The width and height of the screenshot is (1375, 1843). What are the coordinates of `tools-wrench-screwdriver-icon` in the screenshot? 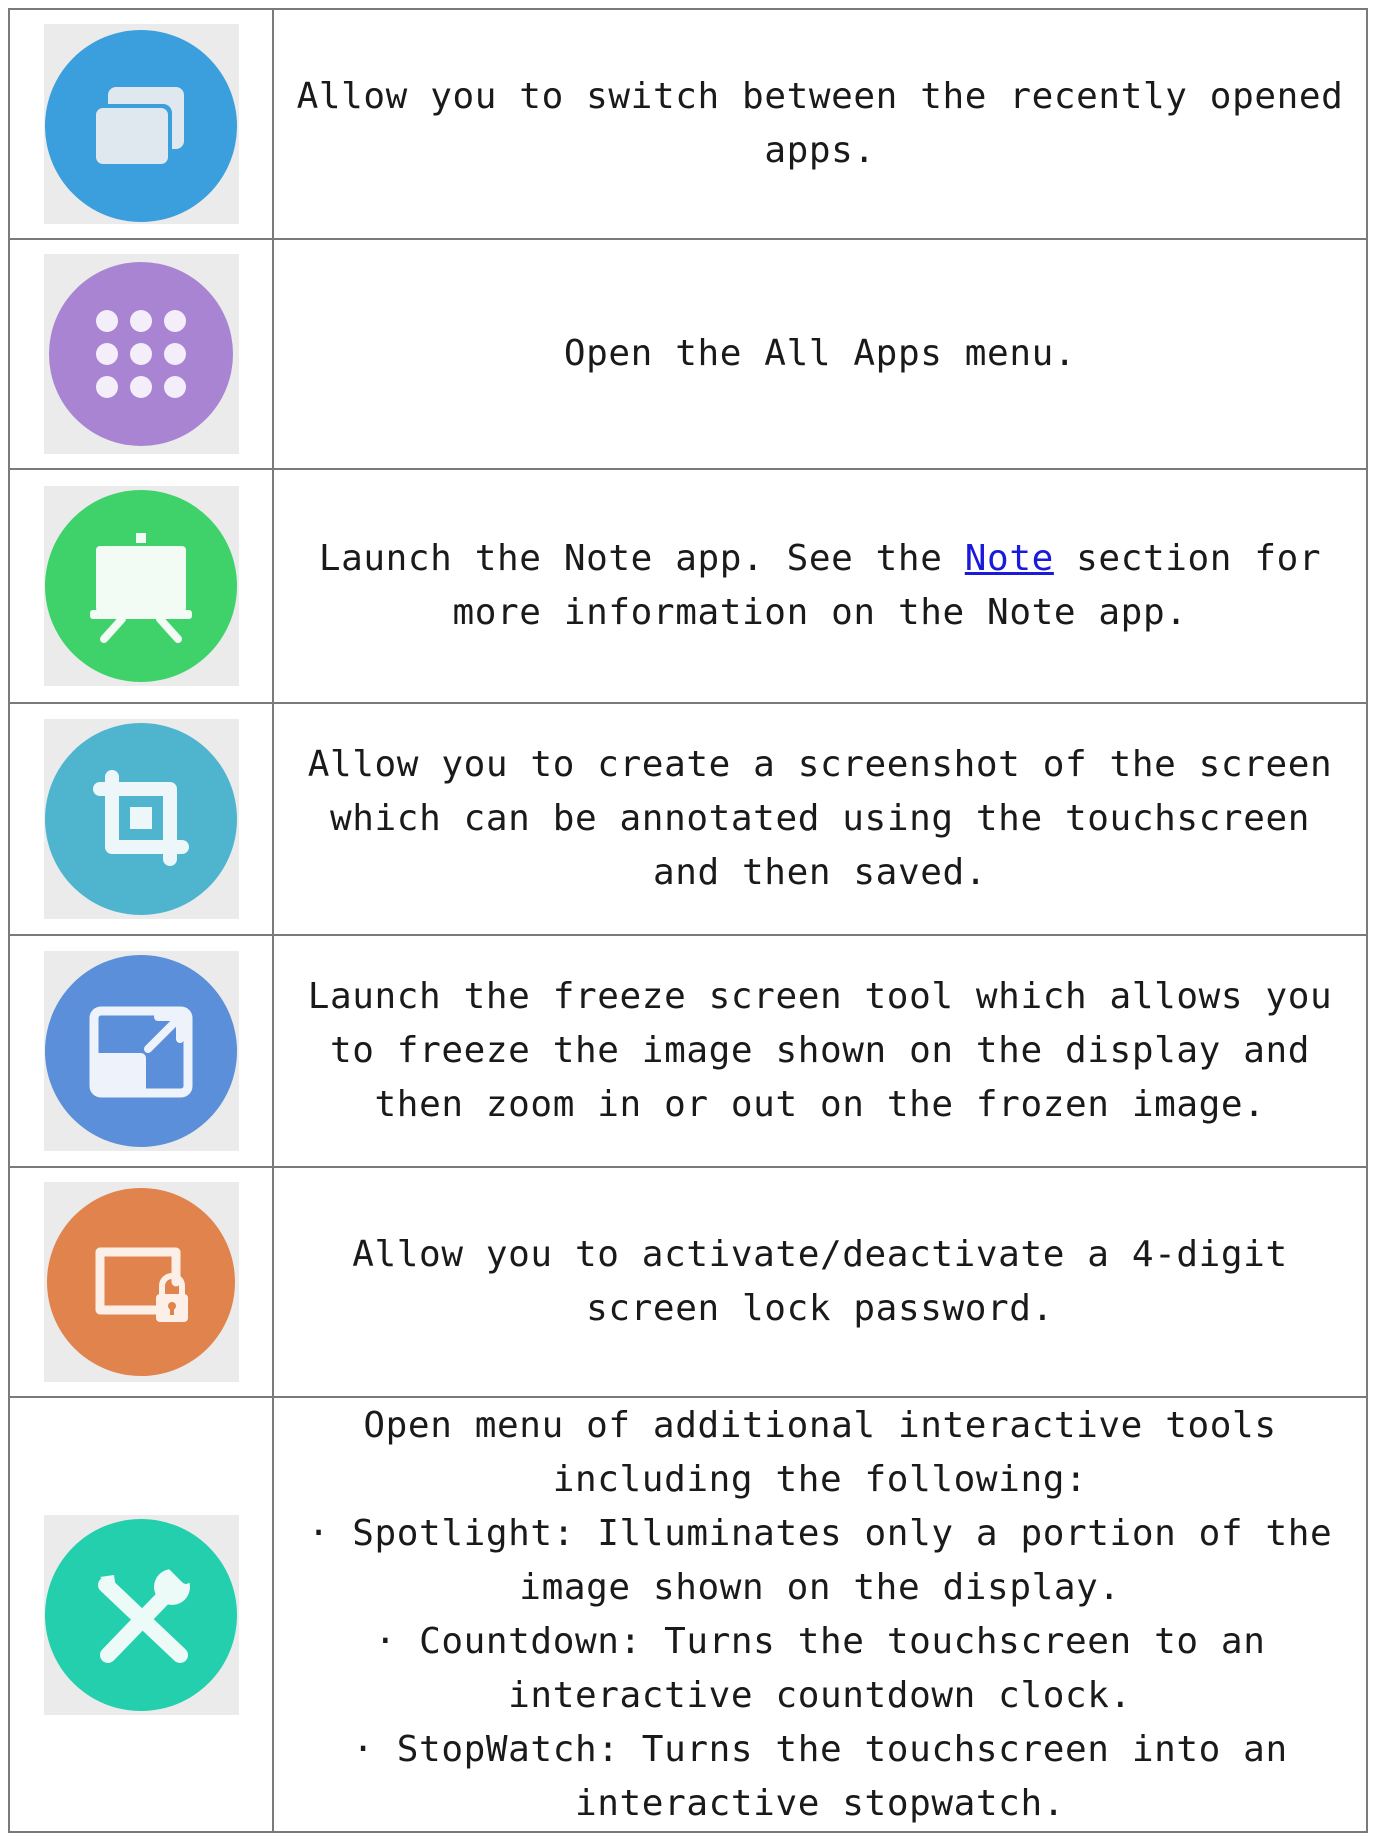 It's located at (141, 1614).